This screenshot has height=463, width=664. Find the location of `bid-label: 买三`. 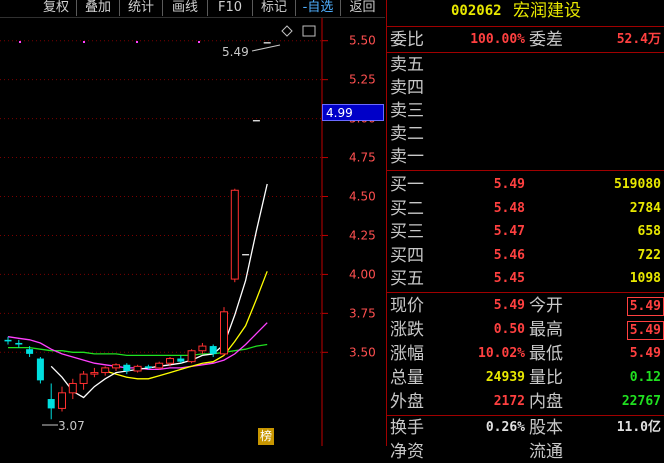

bid-label: 买三 is located at coordinates (407, 232).